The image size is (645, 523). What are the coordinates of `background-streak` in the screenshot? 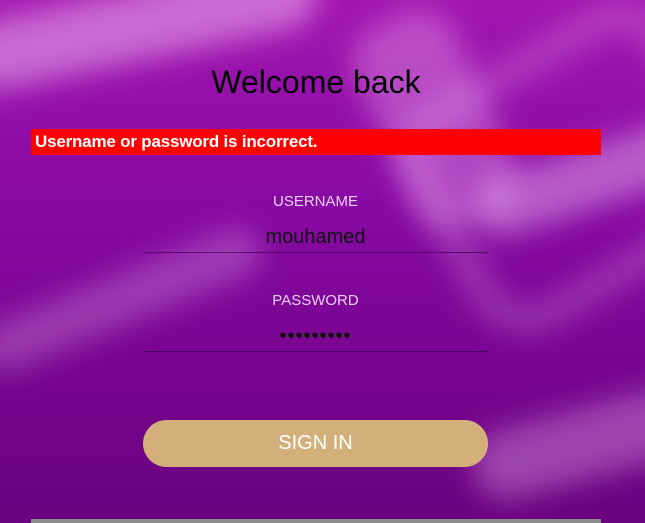 It's located at (554, 445).